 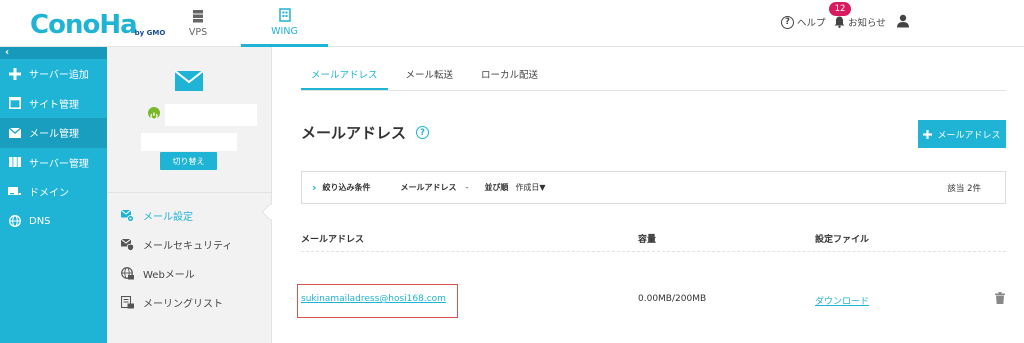 I want to click on account-name-field, so click(x=211, y=115).